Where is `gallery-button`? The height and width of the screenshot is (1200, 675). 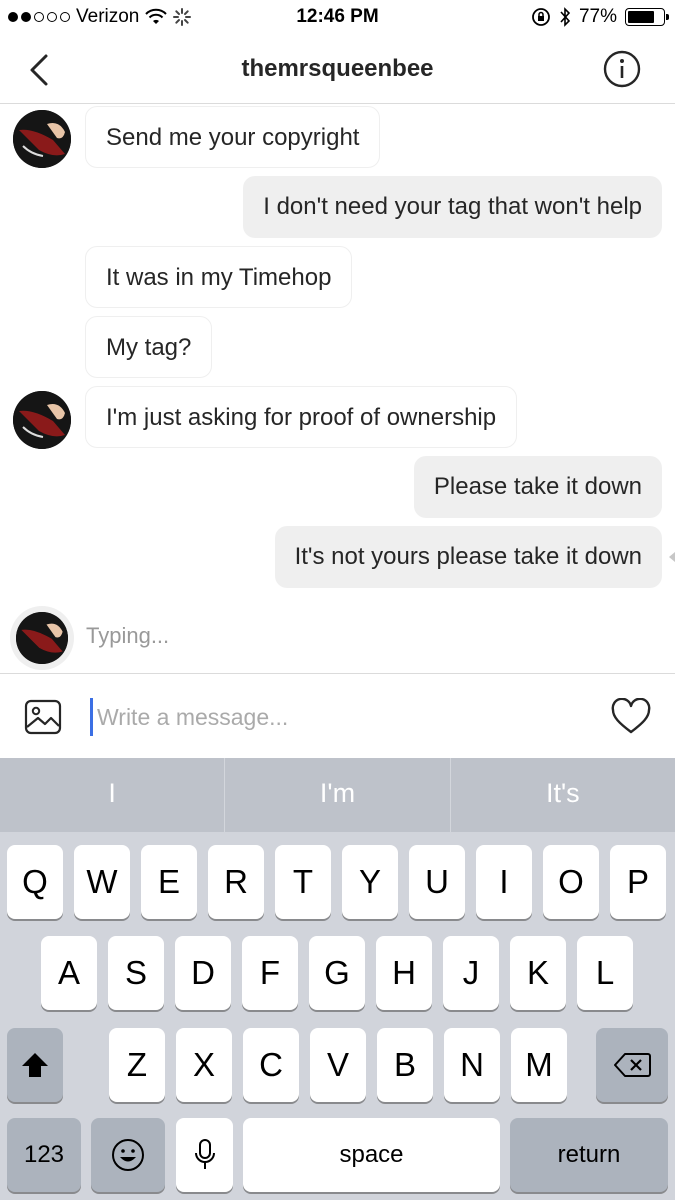
gallery-button is located at coordinates (43, 717).